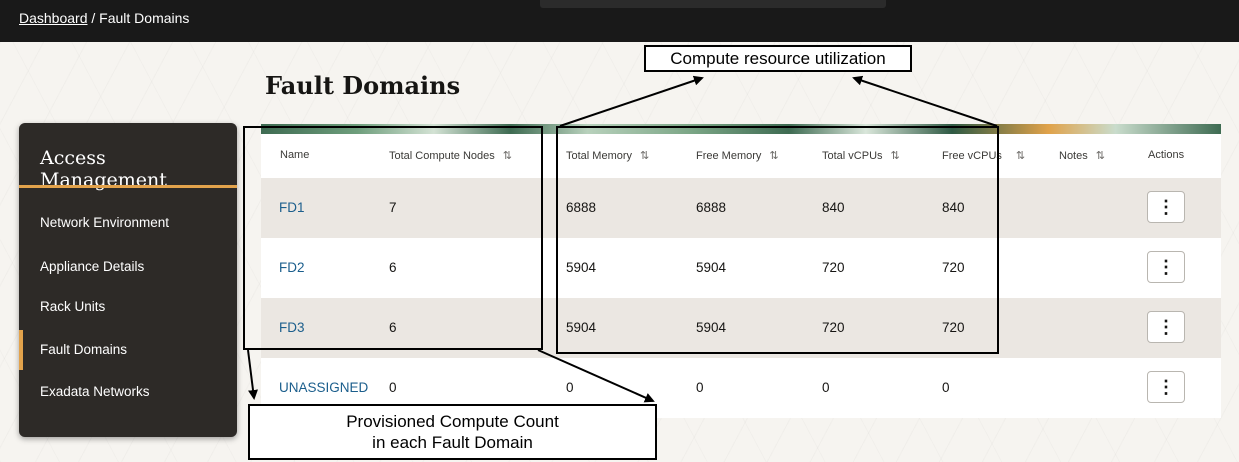  I want to click on utilization-annotation-label: Compute resource utilization, so click(778, 58).